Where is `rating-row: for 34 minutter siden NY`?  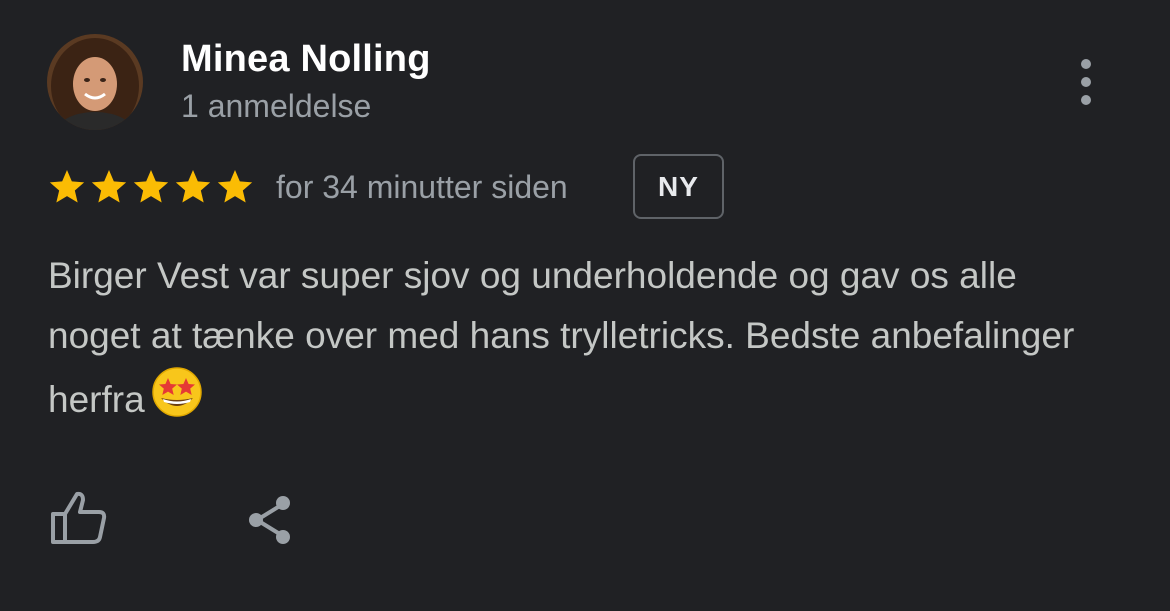 rating-row: for 34 minutter siden NY is located at coordinates (397, 186).